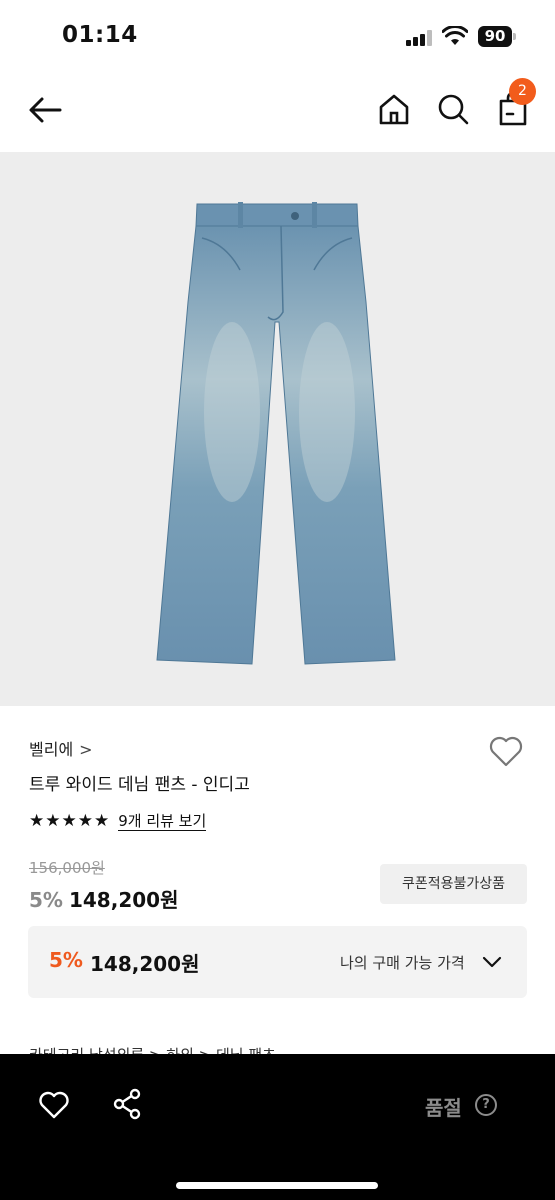 The image size is (555, 1200). What do you see at coordinates (443, 1108) in the screenshot?
I see `sold-out-label: 품절` at bounding box center [443, 1108].